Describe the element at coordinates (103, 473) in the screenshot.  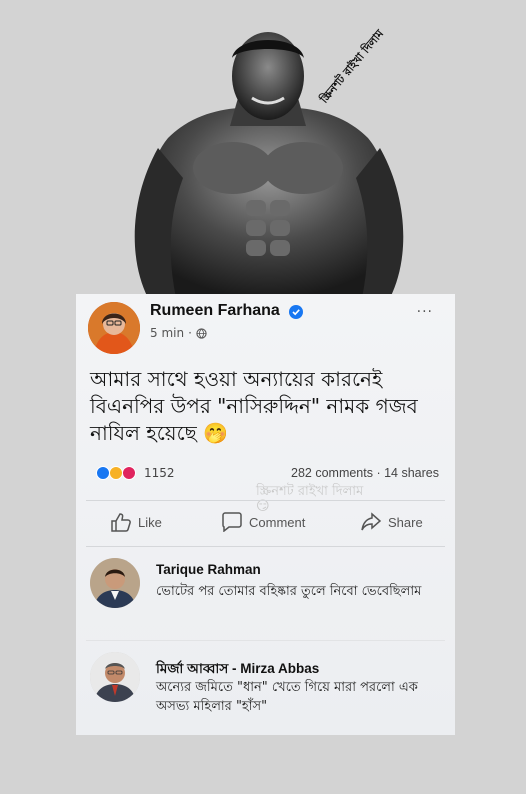
I see `like-reaction-icon` at that location.